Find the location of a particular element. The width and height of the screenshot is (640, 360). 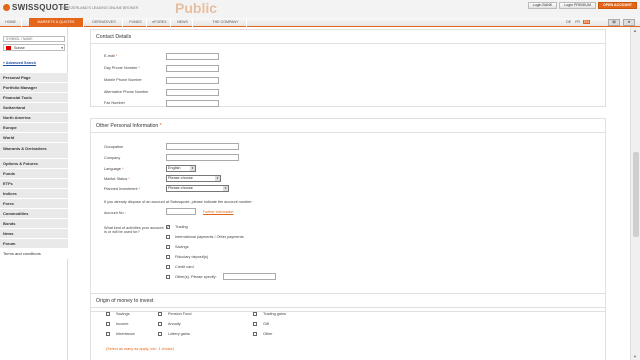

sidebar-item-news: News is located at coordinates (34, 234).